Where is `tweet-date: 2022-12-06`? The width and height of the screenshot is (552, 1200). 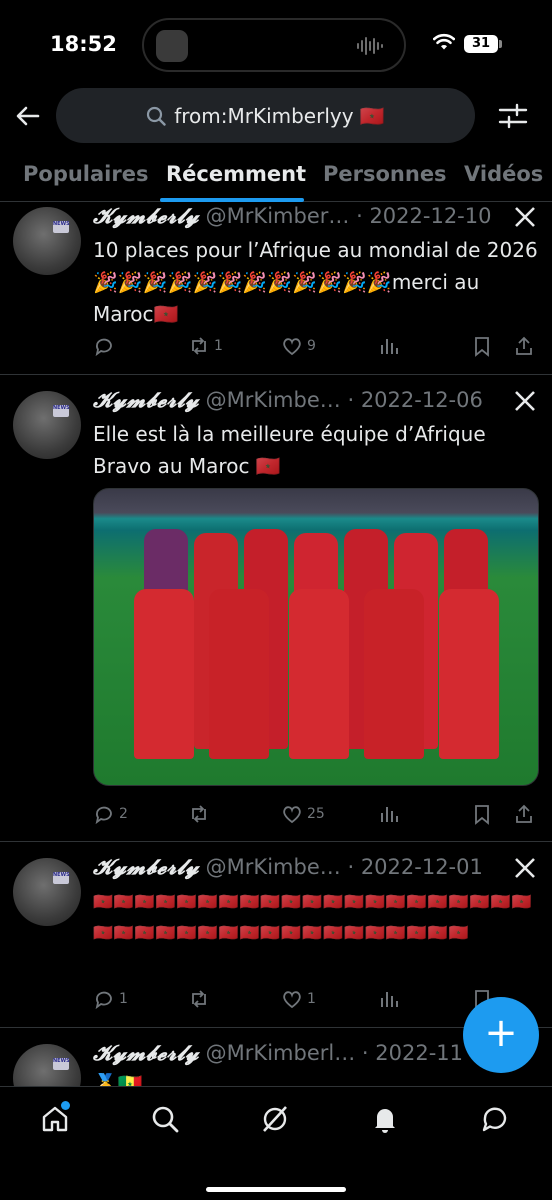
tweet-date: 2022-12-06 is located at coordinates (421, 400).